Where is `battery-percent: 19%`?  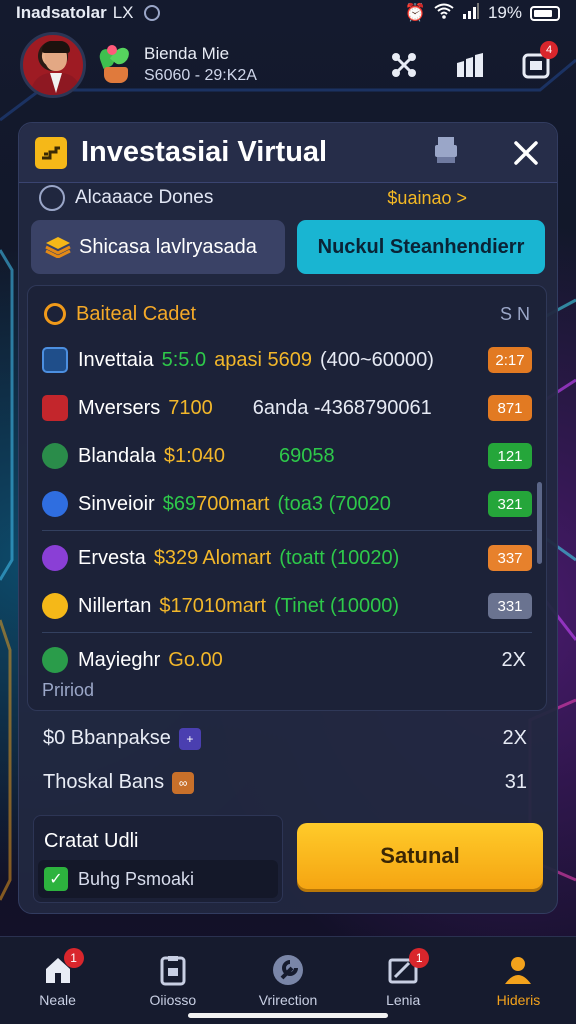
battery-percent: 19% is located at coordinates (504, 12).